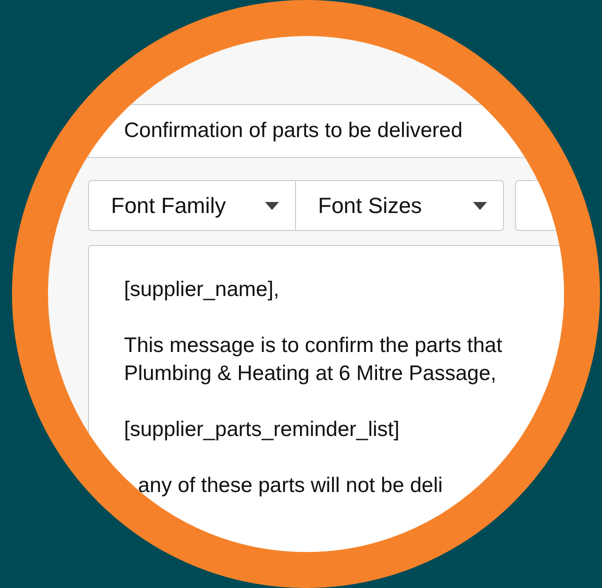  What do you see at coordinates (400, 205) in the screenshot?
I see `dropdown-button: Font Sizes` at bounding box center [400, 205].